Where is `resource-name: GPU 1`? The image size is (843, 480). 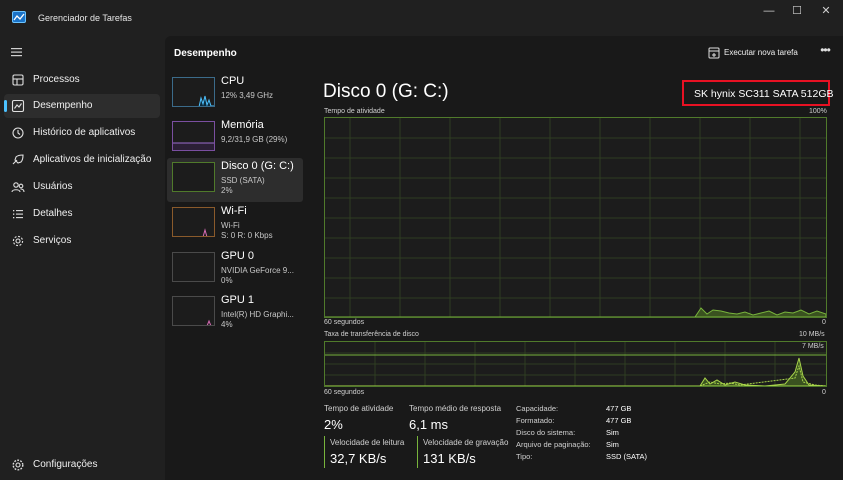 resource-name: GPU 1 is located at coordinates (238, 300).